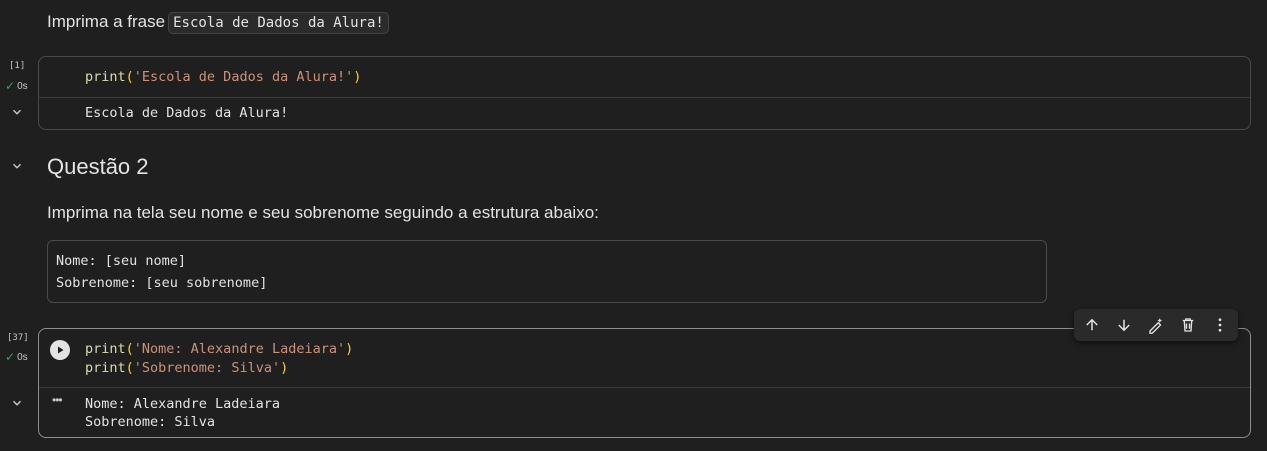 This screenshot has width=1267, height=451. Describe the element at coordinates (98, 166) in the screenshot. I see `section-heading: Questão 2` at that location.